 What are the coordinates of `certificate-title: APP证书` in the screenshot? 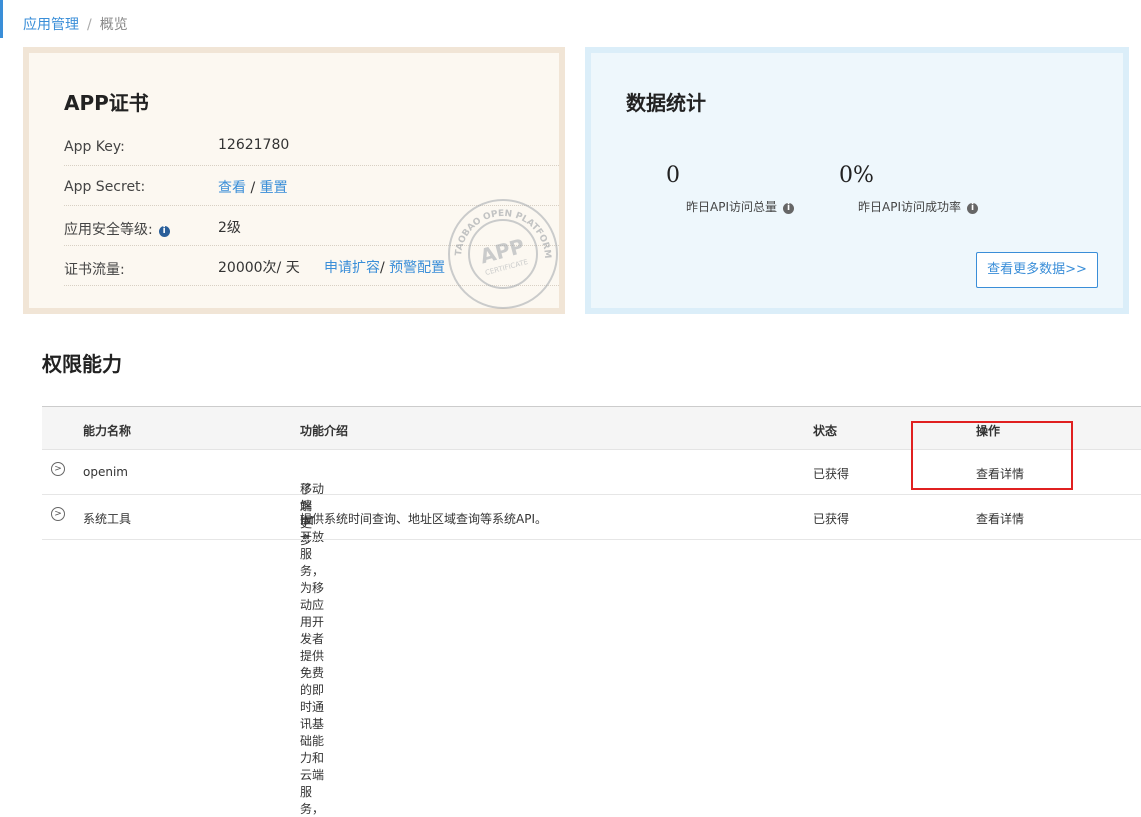 It's located at (106, 103).